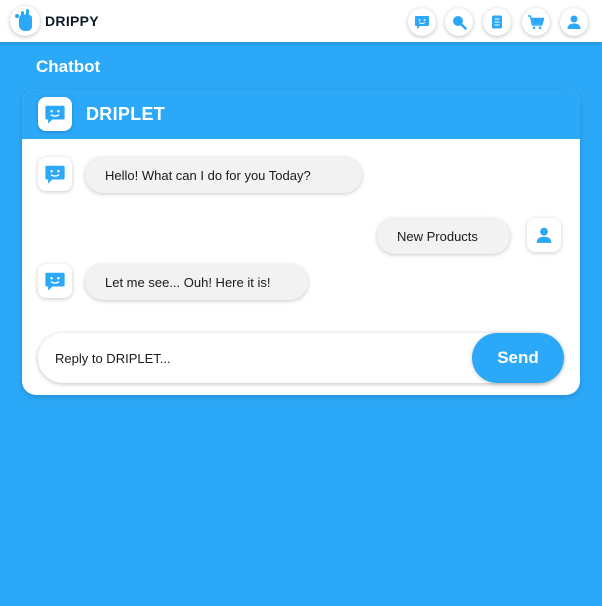 The image size is (602, 606). I want to click on user-nav-button, so click(574, 22).